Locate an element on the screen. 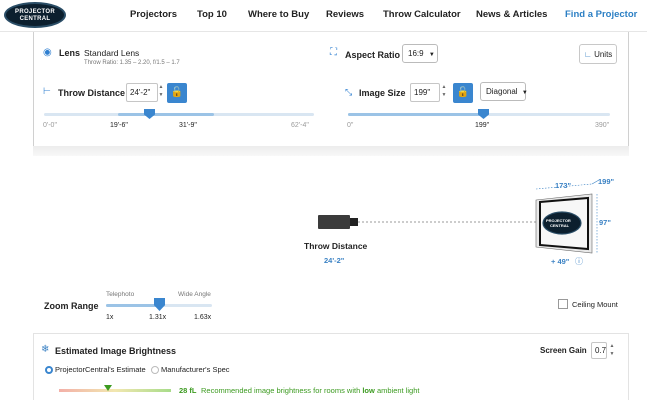  screen-logo-line2: CENTRAL is located at coordinates (560, 225).